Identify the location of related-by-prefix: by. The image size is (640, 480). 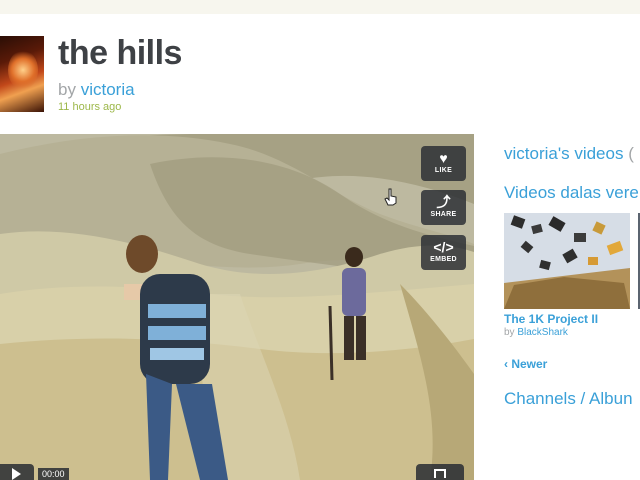
(509, 332).